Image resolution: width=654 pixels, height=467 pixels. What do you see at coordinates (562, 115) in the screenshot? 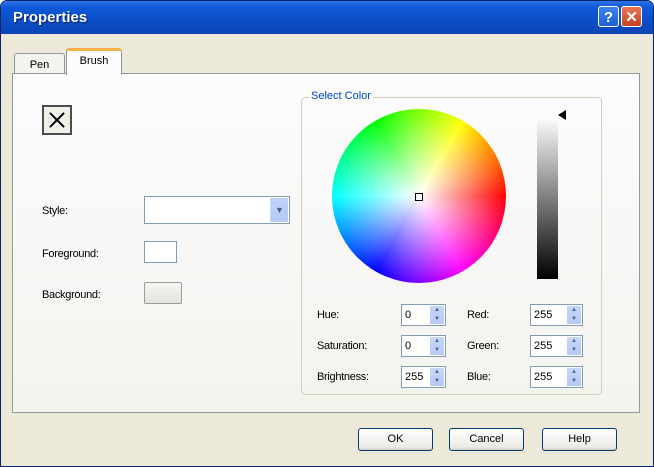
I see `brightness-pointer-icon` at bounding box center [562, 115].